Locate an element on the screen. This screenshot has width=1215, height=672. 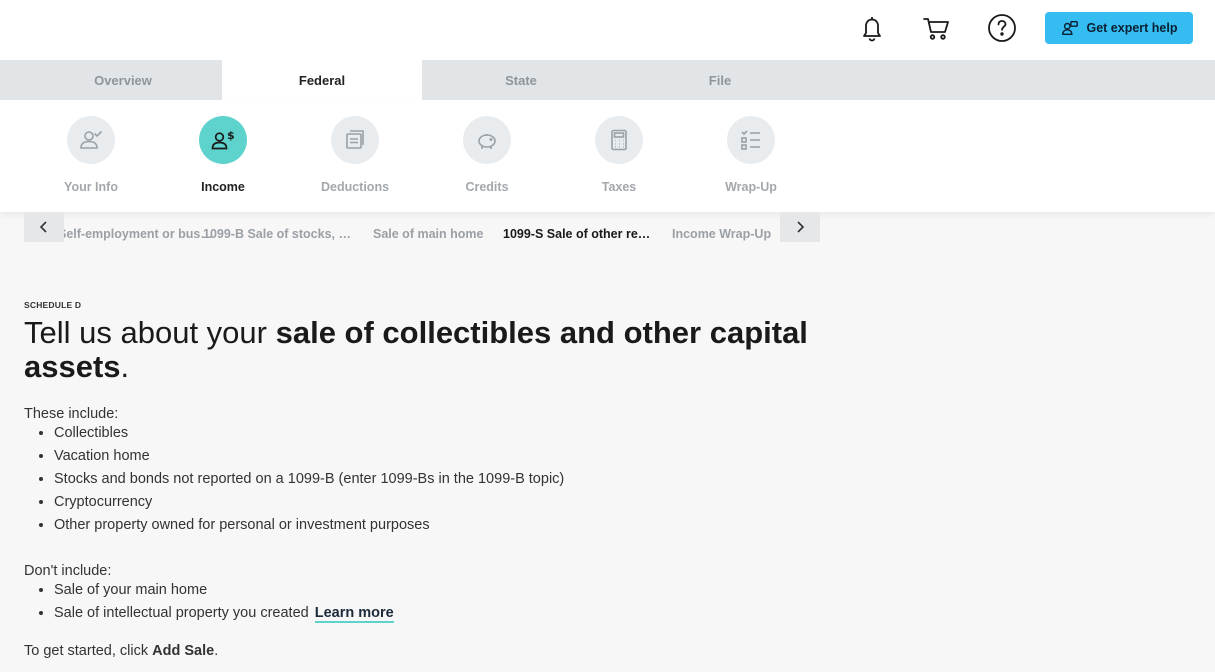
step-label: Your Info is located at coordinates (91, 187).